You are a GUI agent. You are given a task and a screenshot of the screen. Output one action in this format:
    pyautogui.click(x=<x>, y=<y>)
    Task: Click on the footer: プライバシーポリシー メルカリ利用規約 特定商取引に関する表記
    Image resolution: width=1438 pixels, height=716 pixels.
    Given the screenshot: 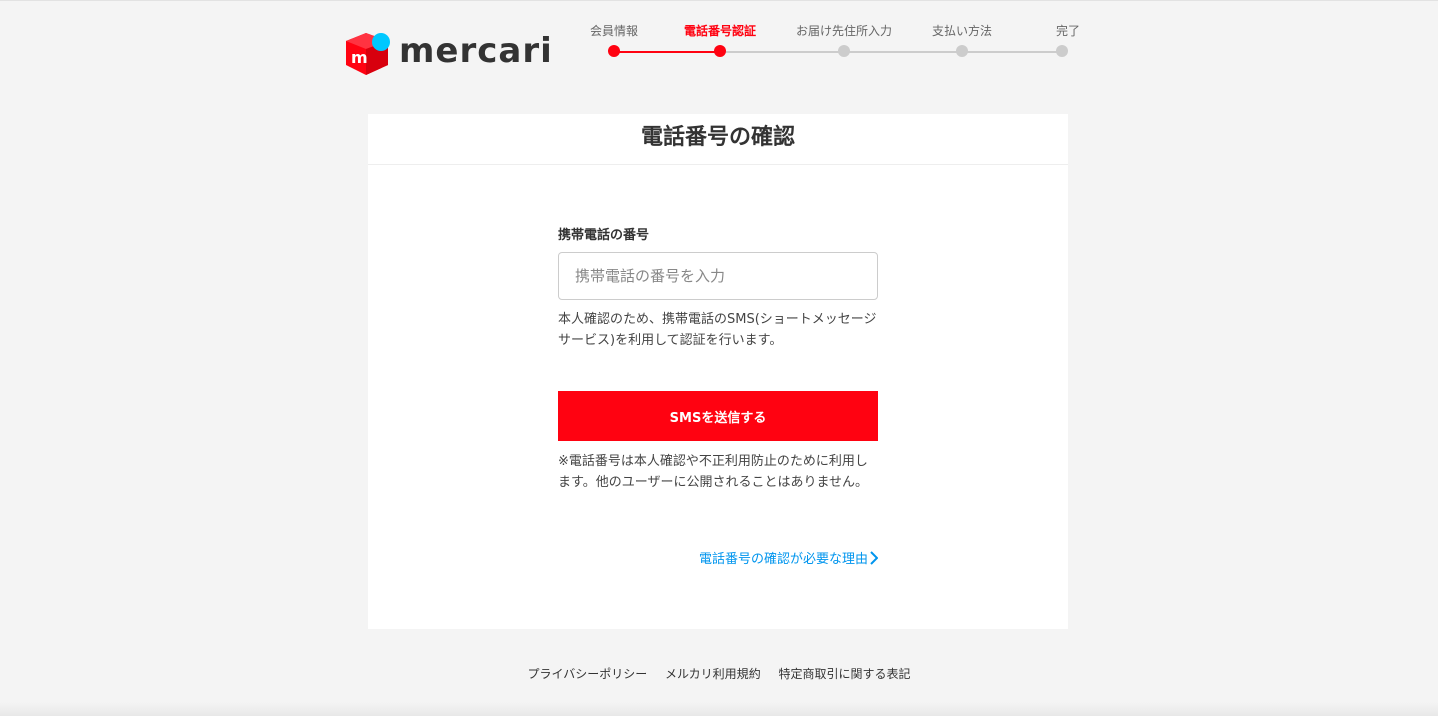 What is the action you would take?
    pyautogui.click(x=719, y=673)
    